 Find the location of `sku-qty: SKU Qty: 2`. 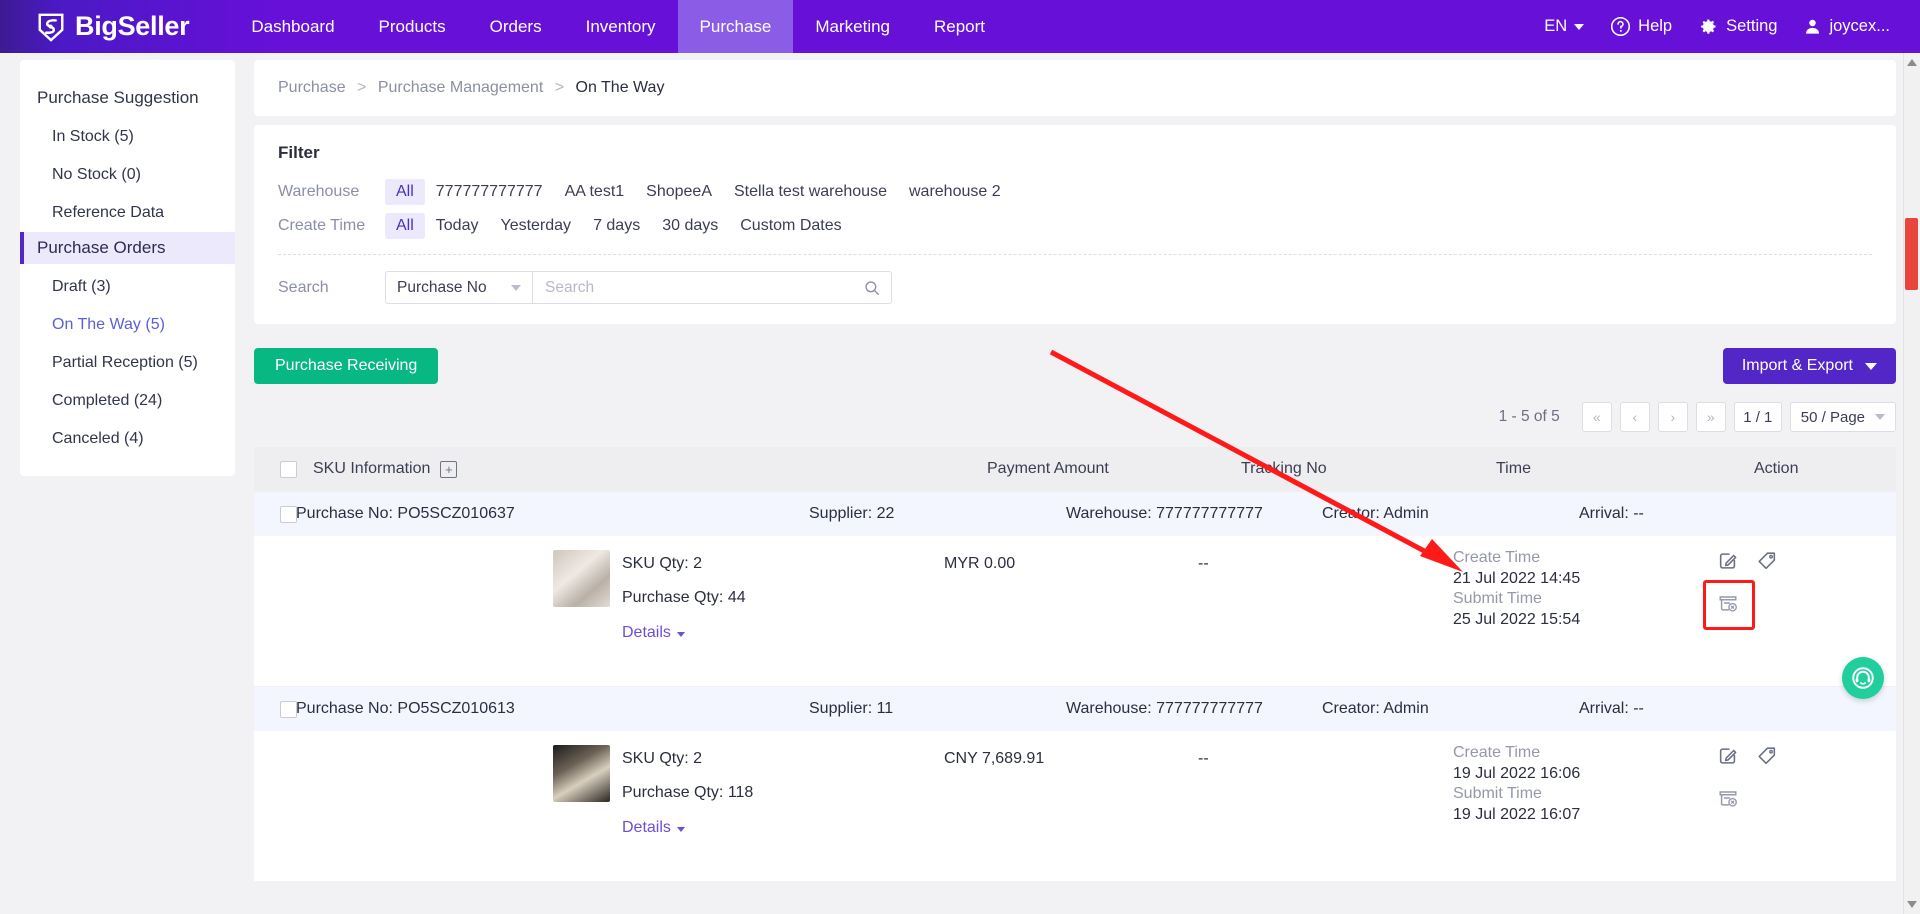

sku-qty: SKU Qty: 2 is located at coordinates (662, 758).